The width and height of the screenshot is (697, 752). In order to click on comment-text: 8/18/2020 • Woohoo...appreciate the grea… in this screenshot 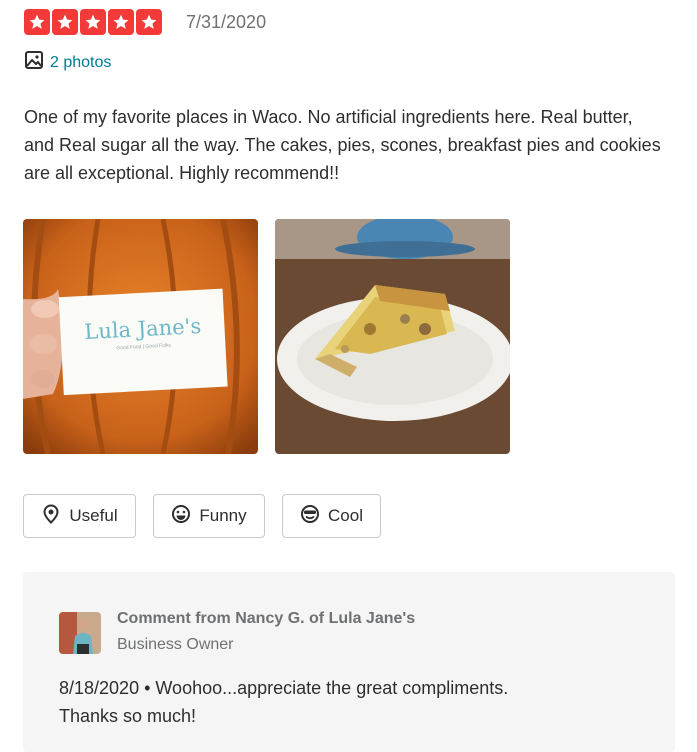, I will do `click(349, 702)`.